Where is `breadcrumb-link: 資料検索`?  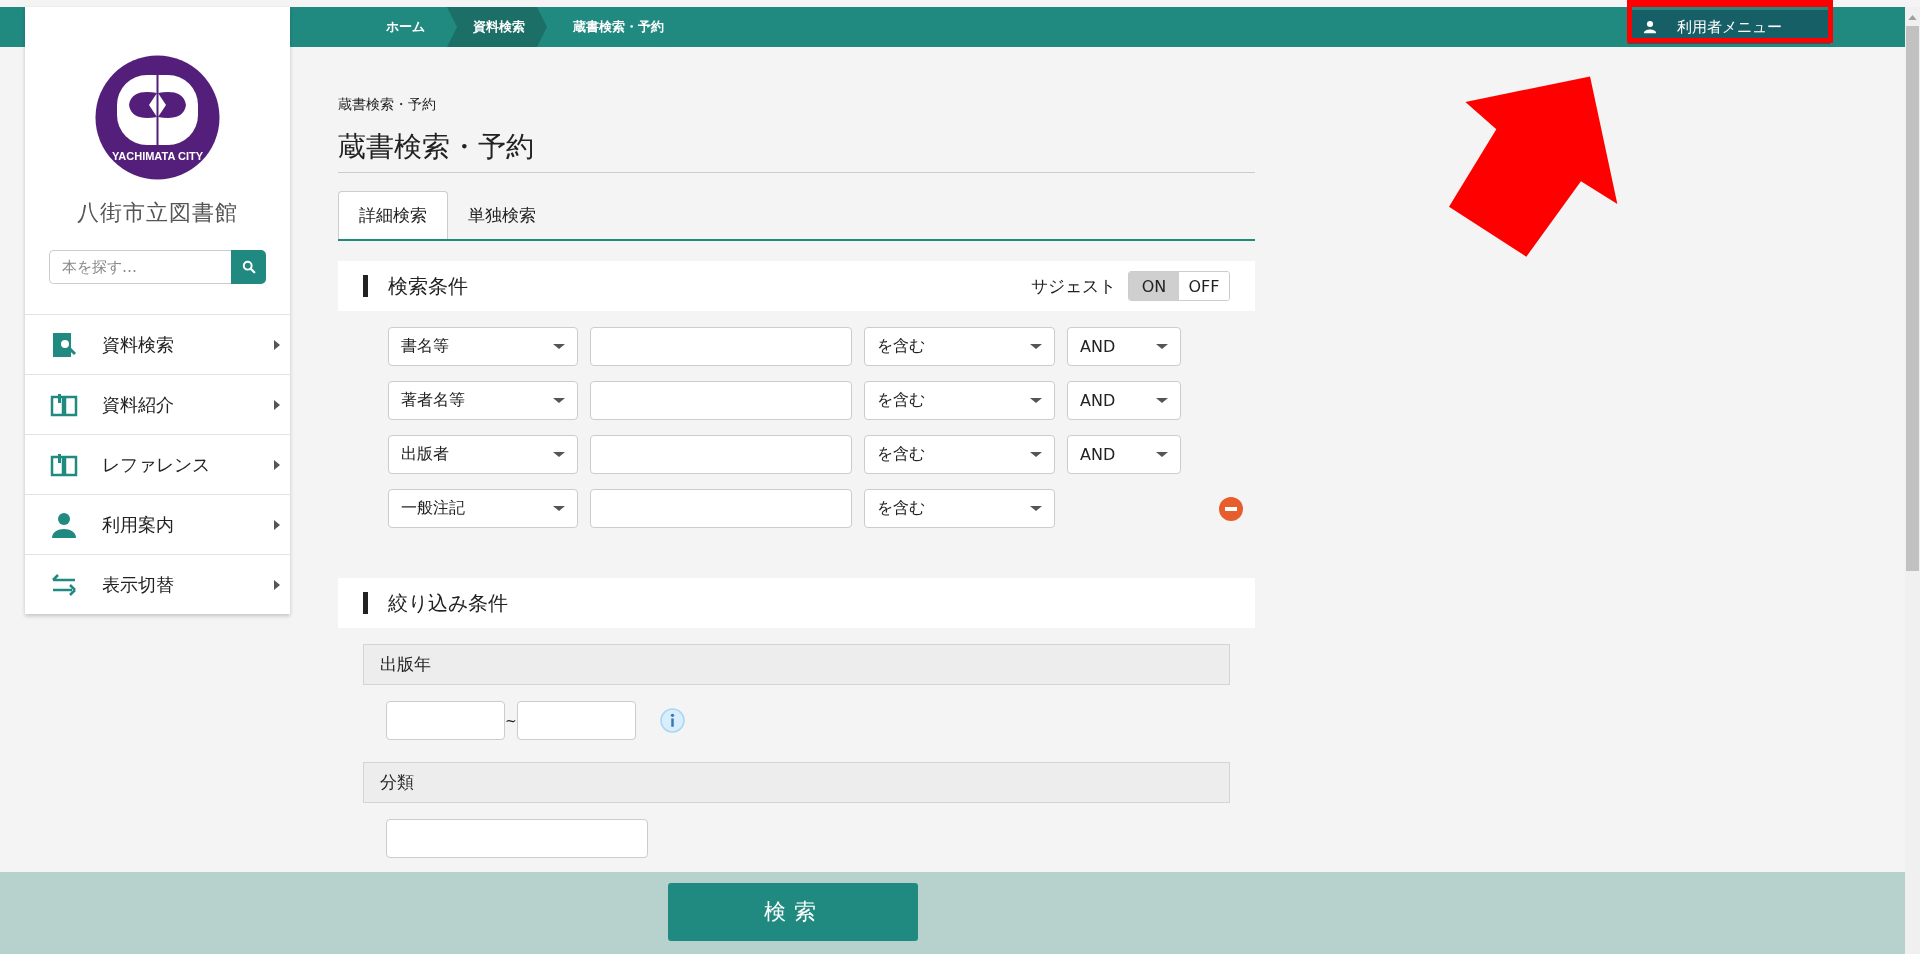 breadcrumb-link: 資料検索 is located at coordinates (497, 27).